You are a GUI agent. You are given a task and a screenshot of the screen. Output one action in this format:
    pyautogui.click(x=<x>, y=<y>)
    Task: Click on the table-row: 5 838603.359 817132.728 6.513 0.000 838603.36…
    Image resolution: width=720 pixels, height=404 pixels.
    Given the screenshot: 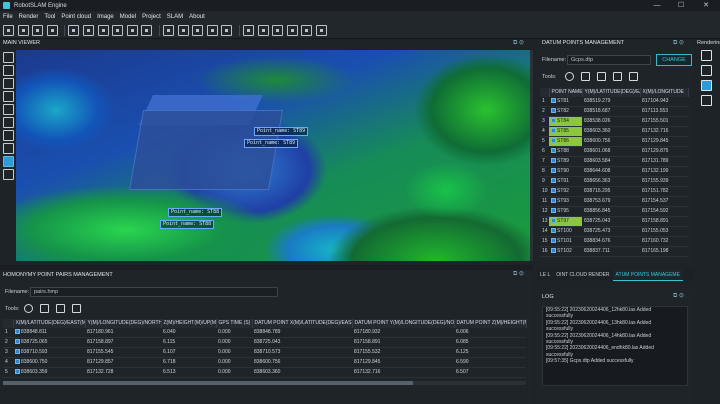 What is the action you would take?
    pyautogui.click(x=264, y=372)
    